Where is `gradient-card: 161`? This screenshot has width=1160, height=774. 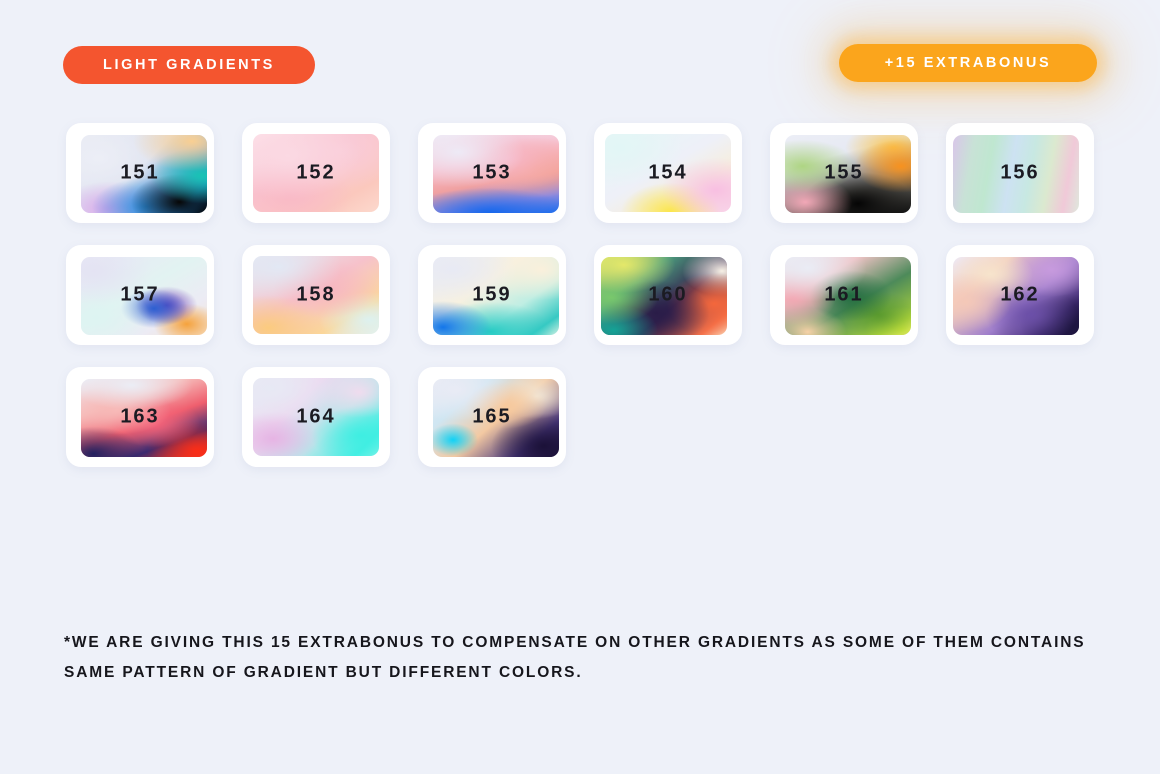 gradient-card: 161 is located at coordinates (844, 295).